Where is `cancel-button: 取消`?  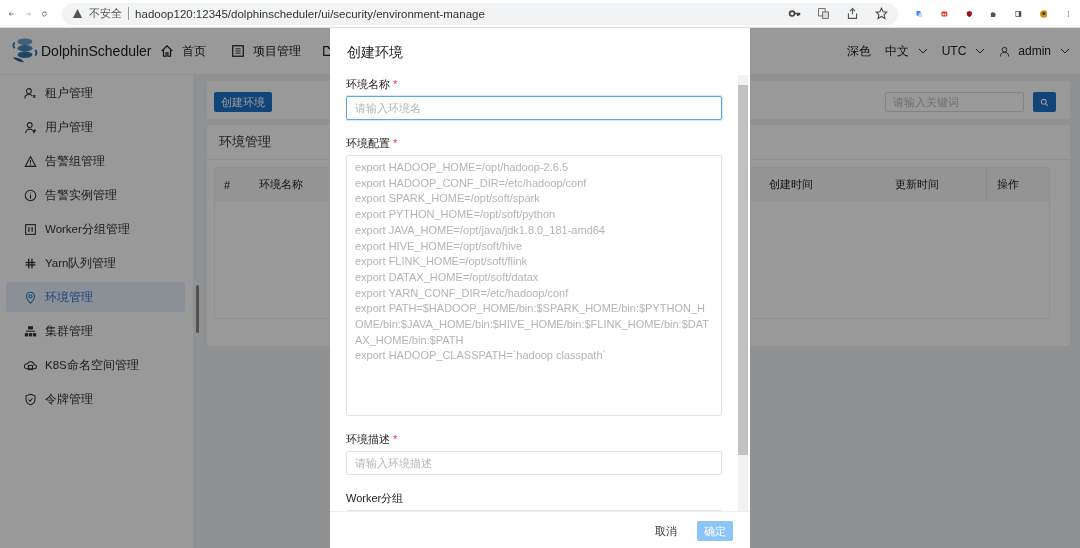 cancel-button: 取消 is located at coordinates (666, 531).